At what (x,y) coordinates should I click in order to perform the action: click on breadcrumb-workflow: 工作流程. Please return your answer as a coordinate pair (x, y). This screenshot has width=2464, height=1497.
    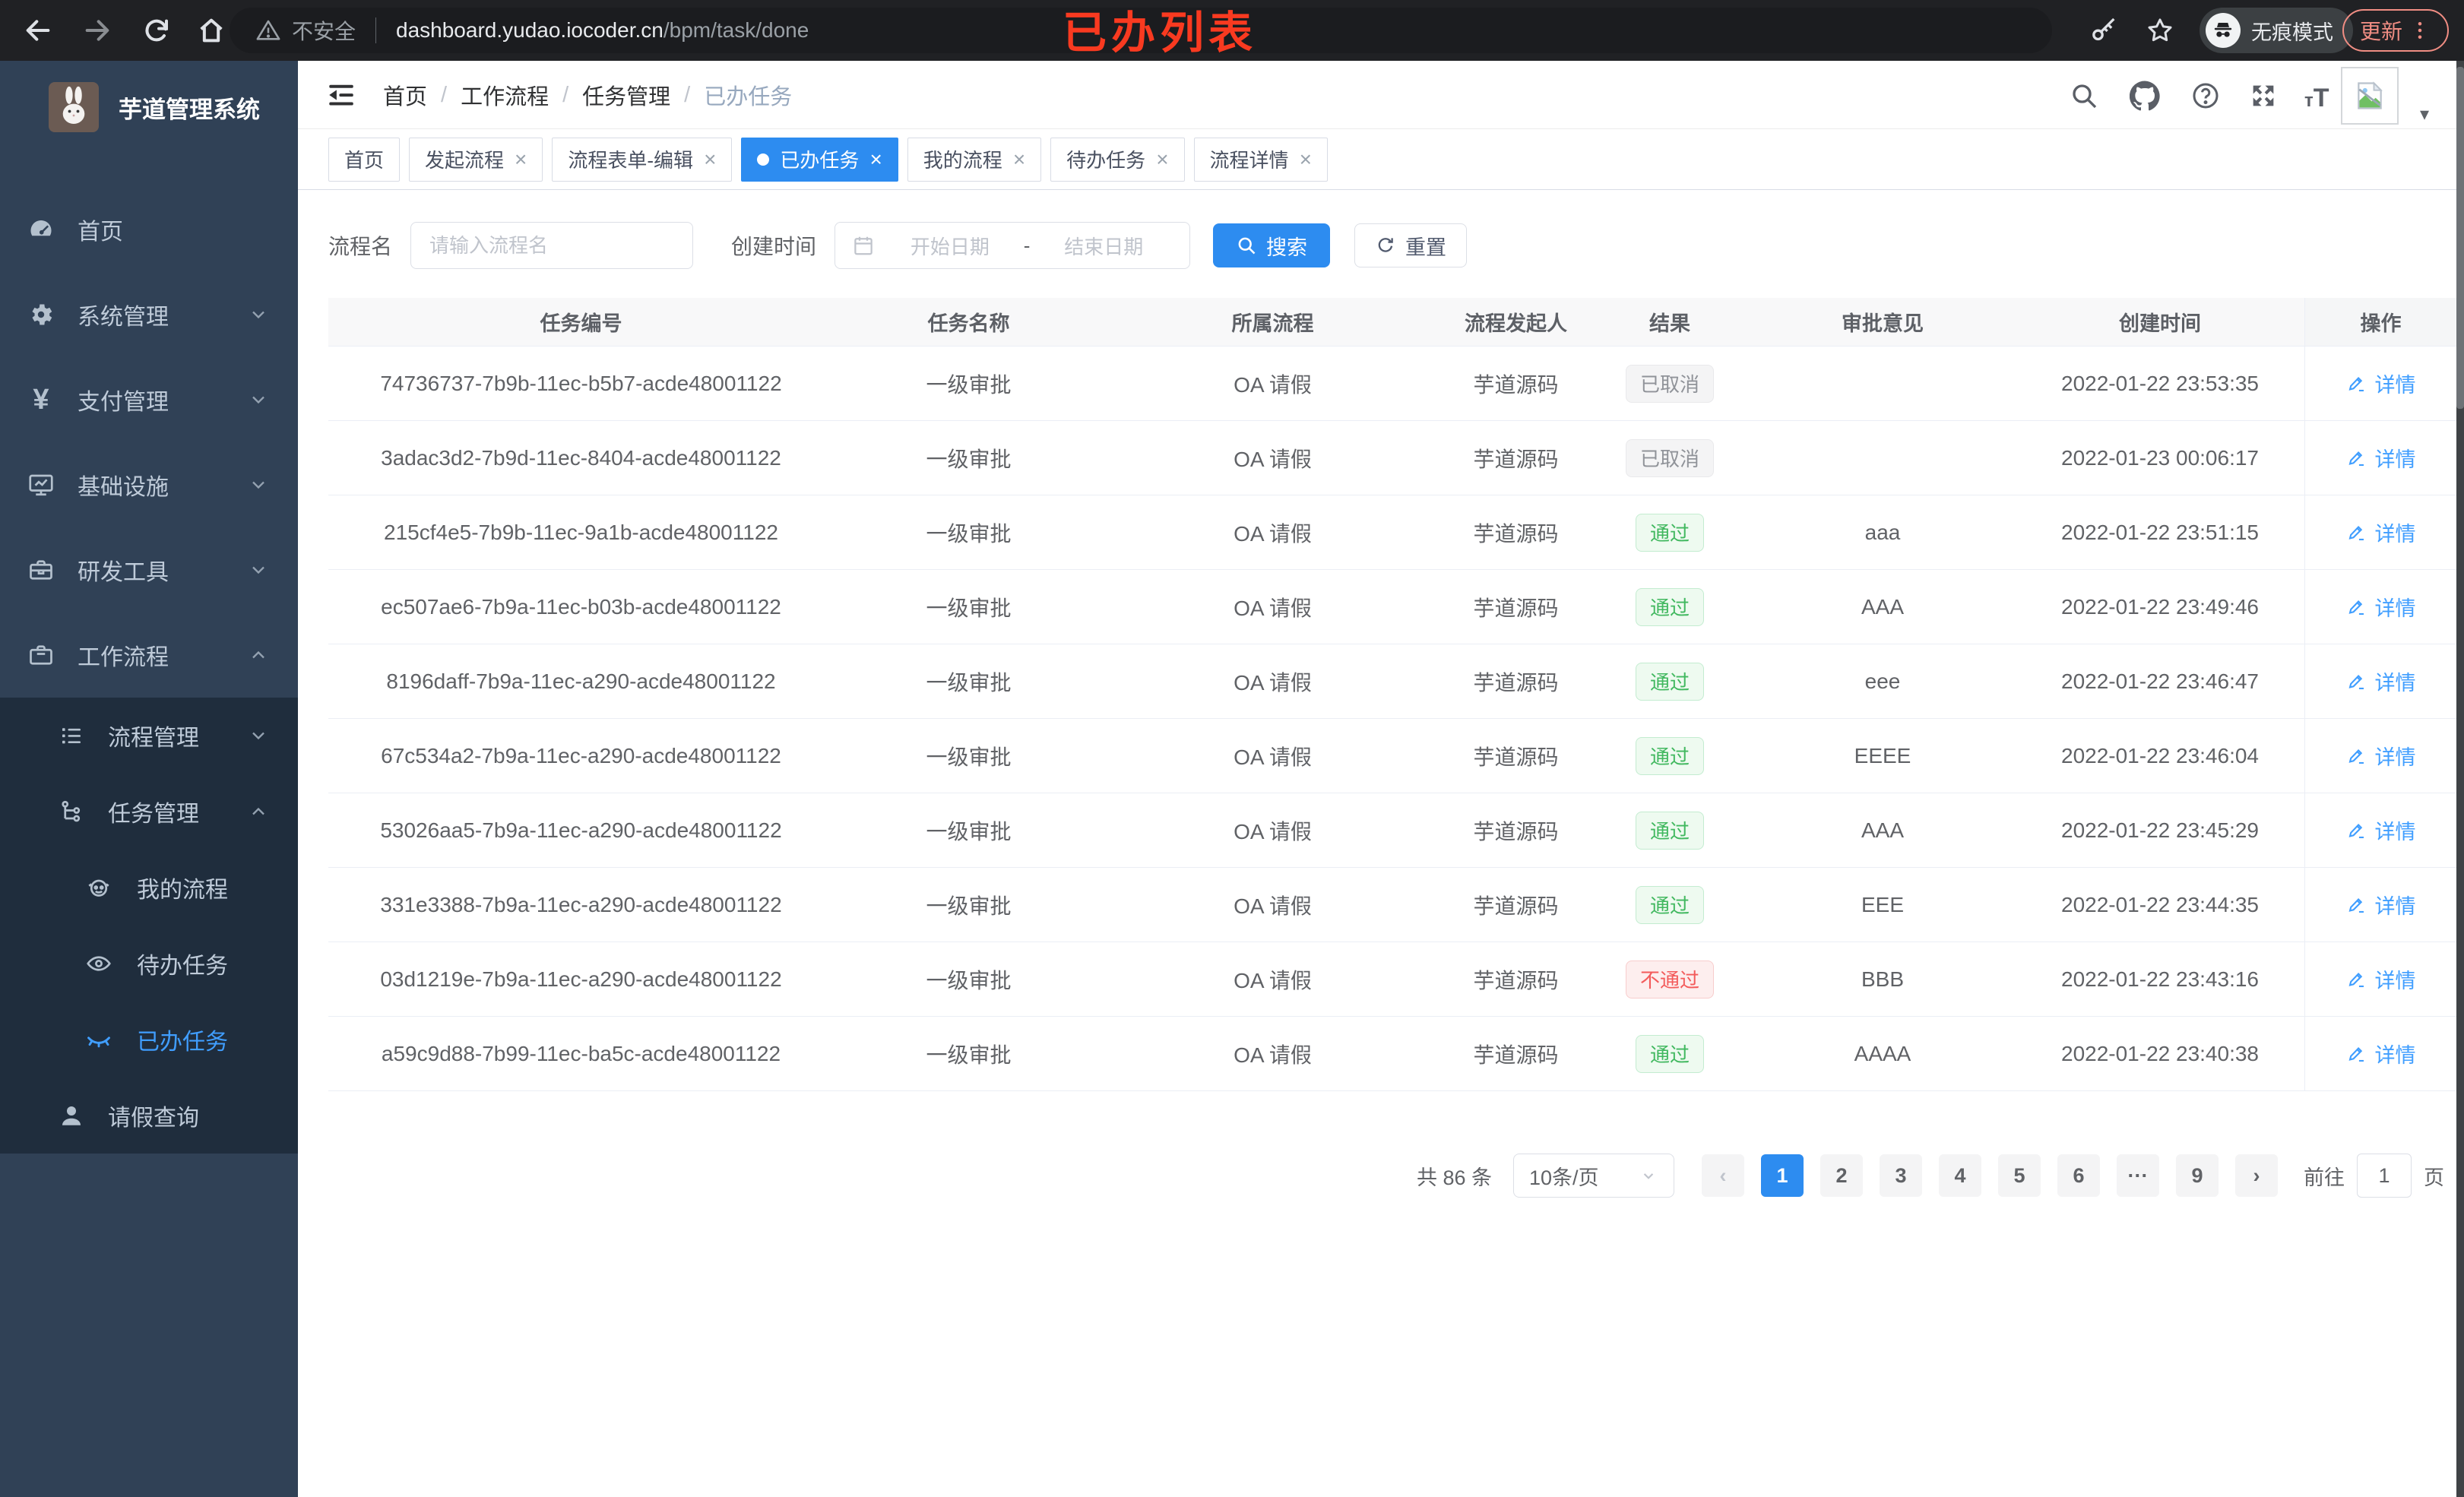
    Looking at the image, I should click on (505, 95).